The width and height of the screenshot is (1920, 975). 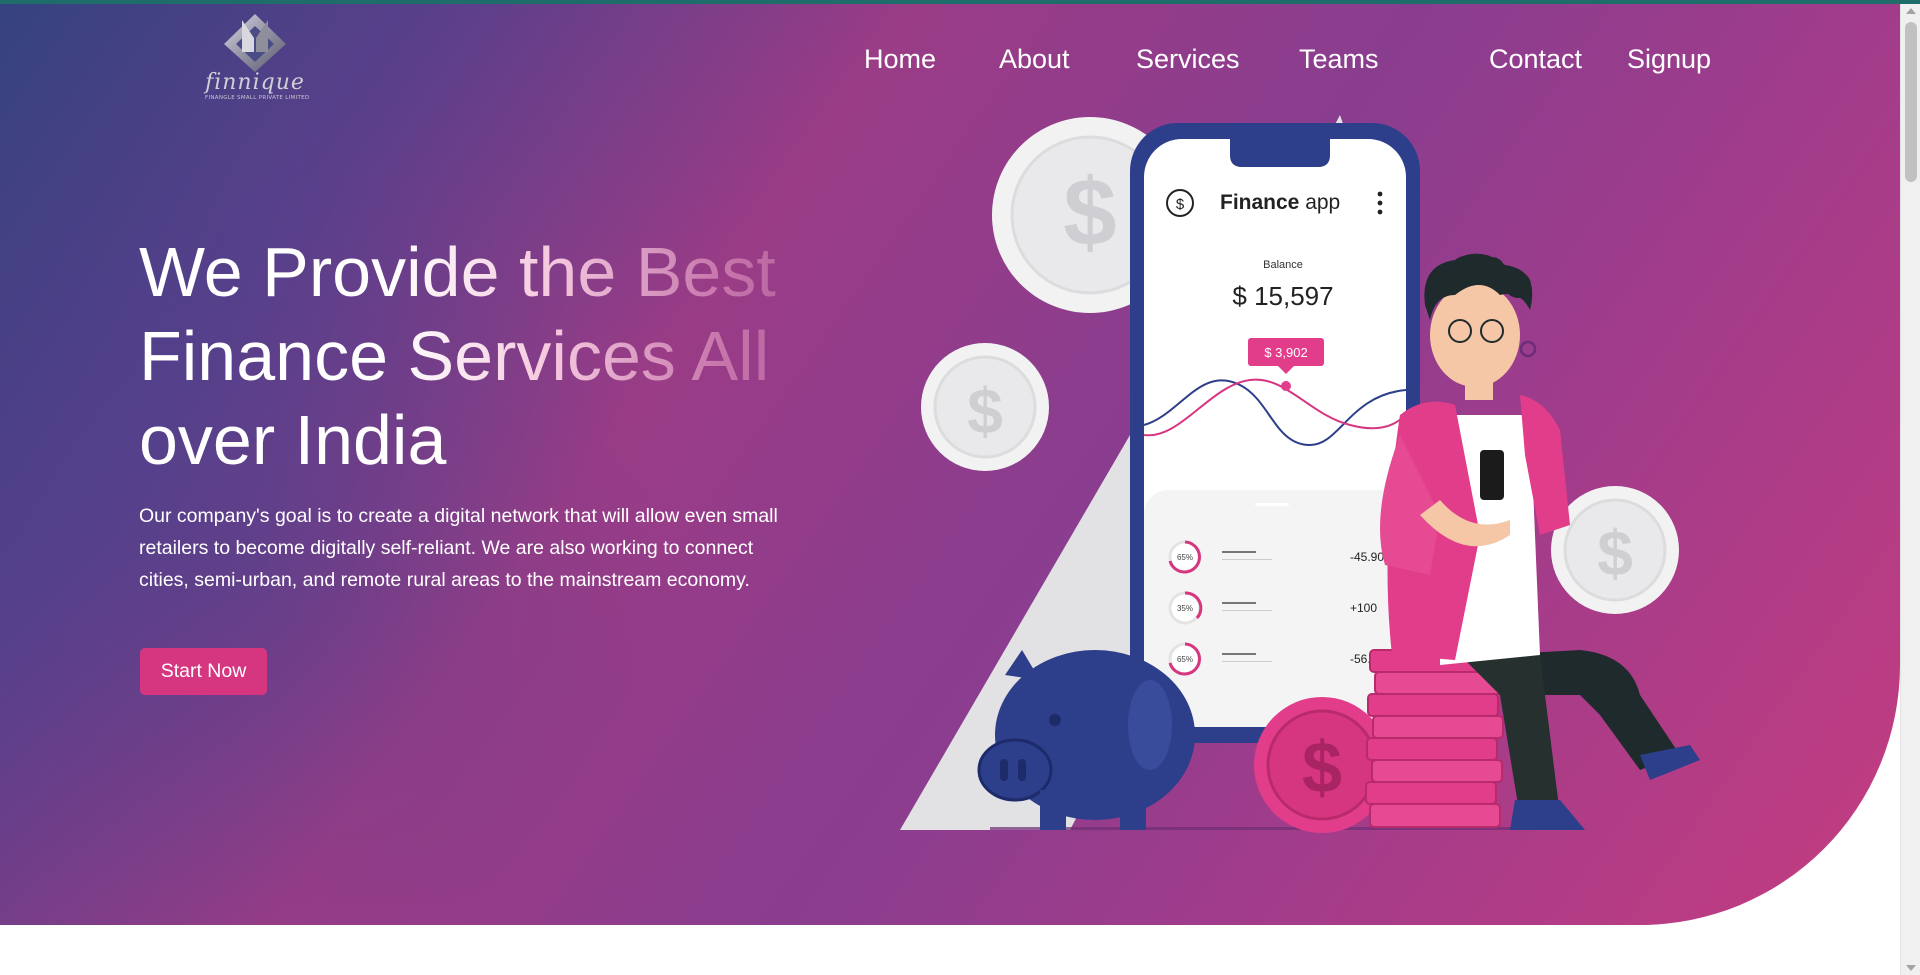 What do you see at coordinates (1535, 59) in the screenshot?
I see `nav-contact: Contact` at bounding box center [1535, 59].